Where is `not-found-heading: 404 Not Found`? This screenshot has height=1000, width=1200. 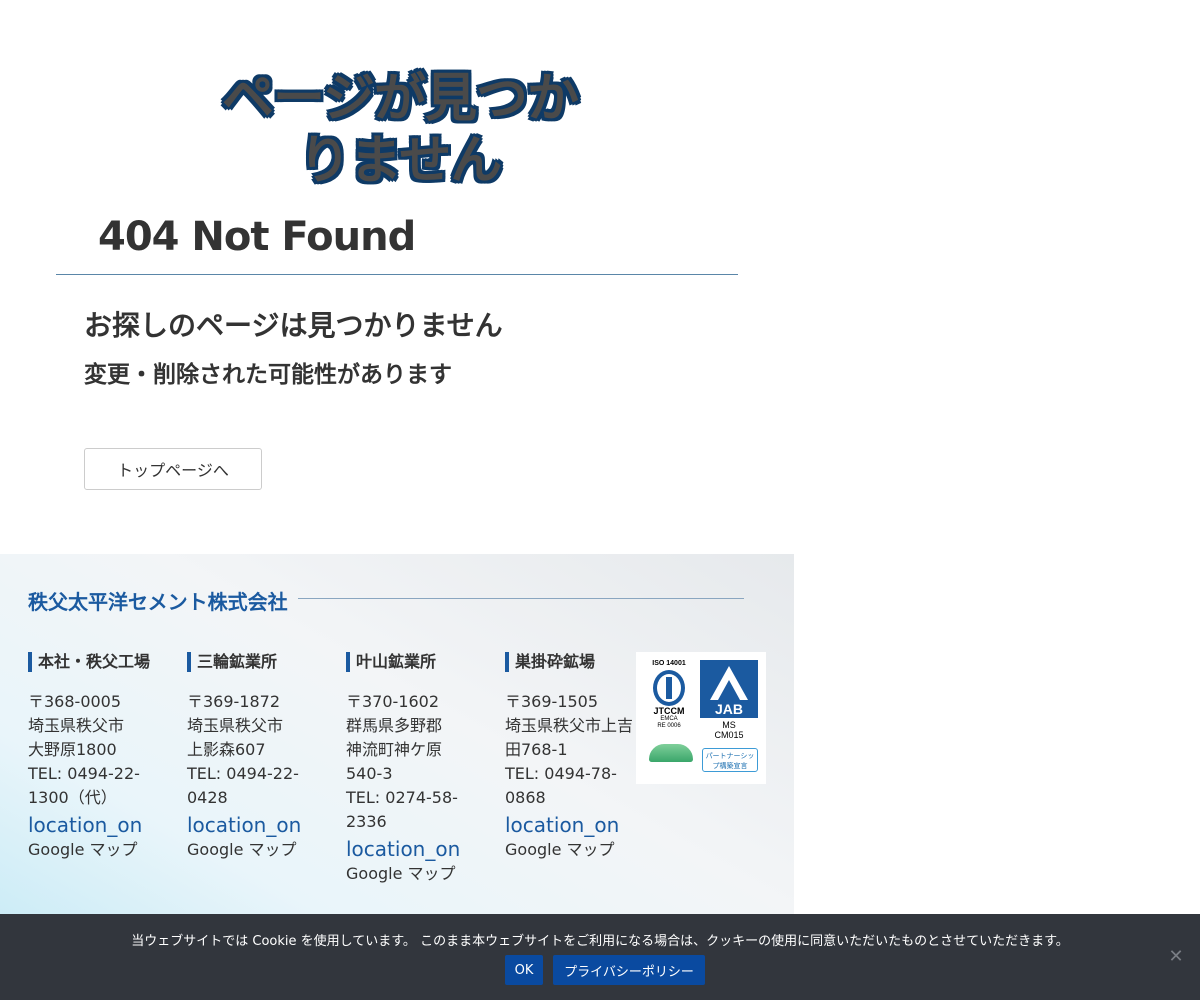 not-found-heading: 404 Not Found is located at coordinates (257, 237).